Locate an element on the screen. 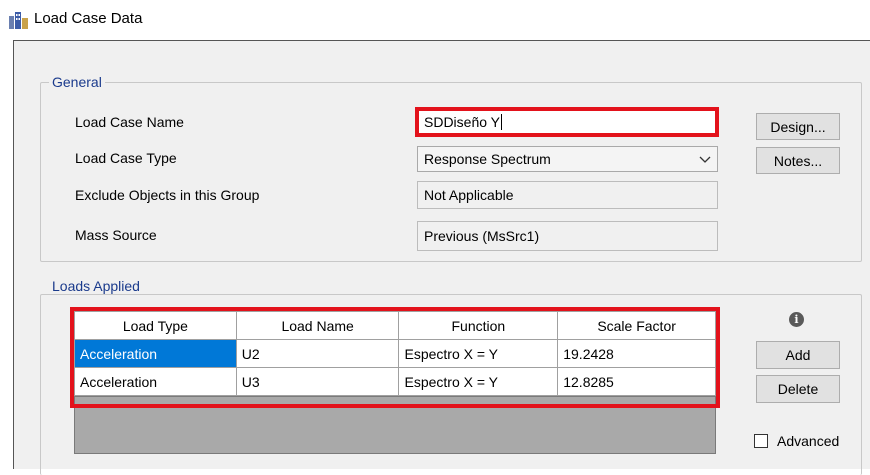  highlight-name is located at coordinates (567, 122).